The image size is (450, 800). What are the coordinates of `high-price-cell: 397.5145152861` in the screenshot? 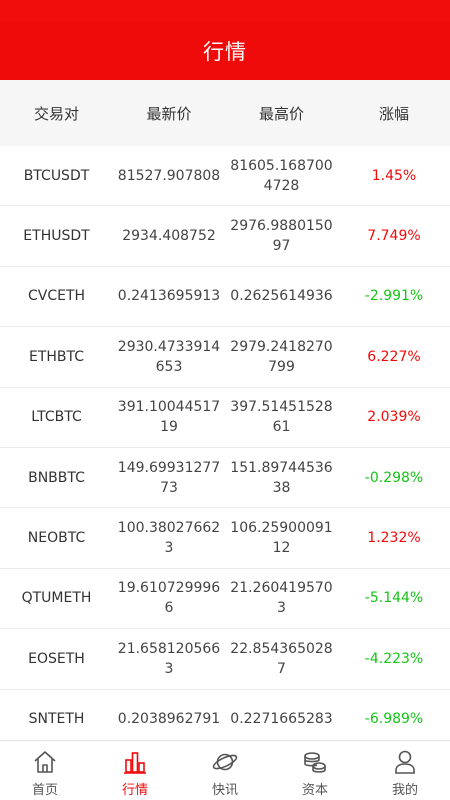 It's located at (281, 417).